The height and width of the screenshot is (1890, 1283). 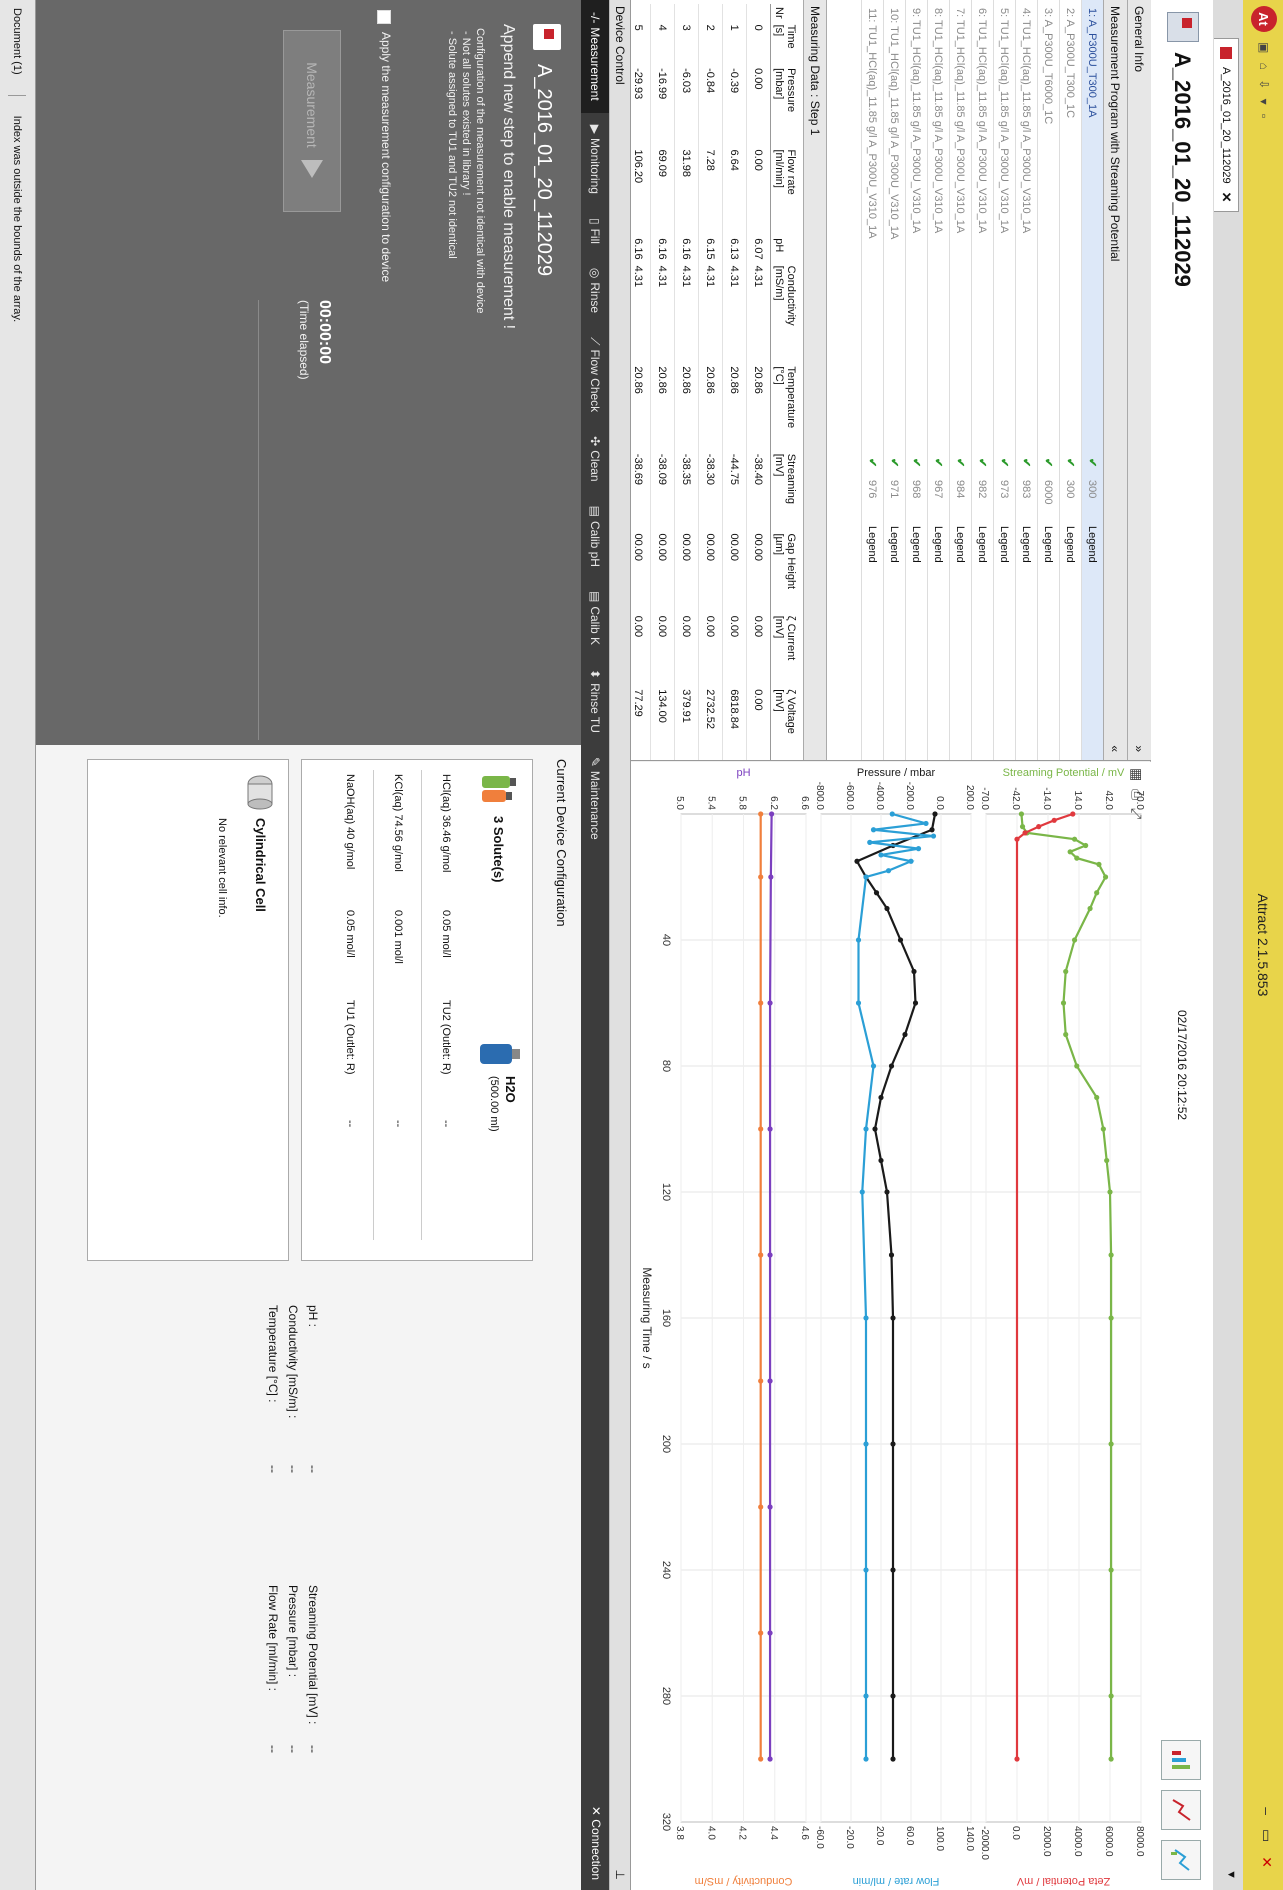 What do you see at coordinates (398, 1124) in the screenshot?
I see `solute-value: --` at bounding box center [398, 1124].